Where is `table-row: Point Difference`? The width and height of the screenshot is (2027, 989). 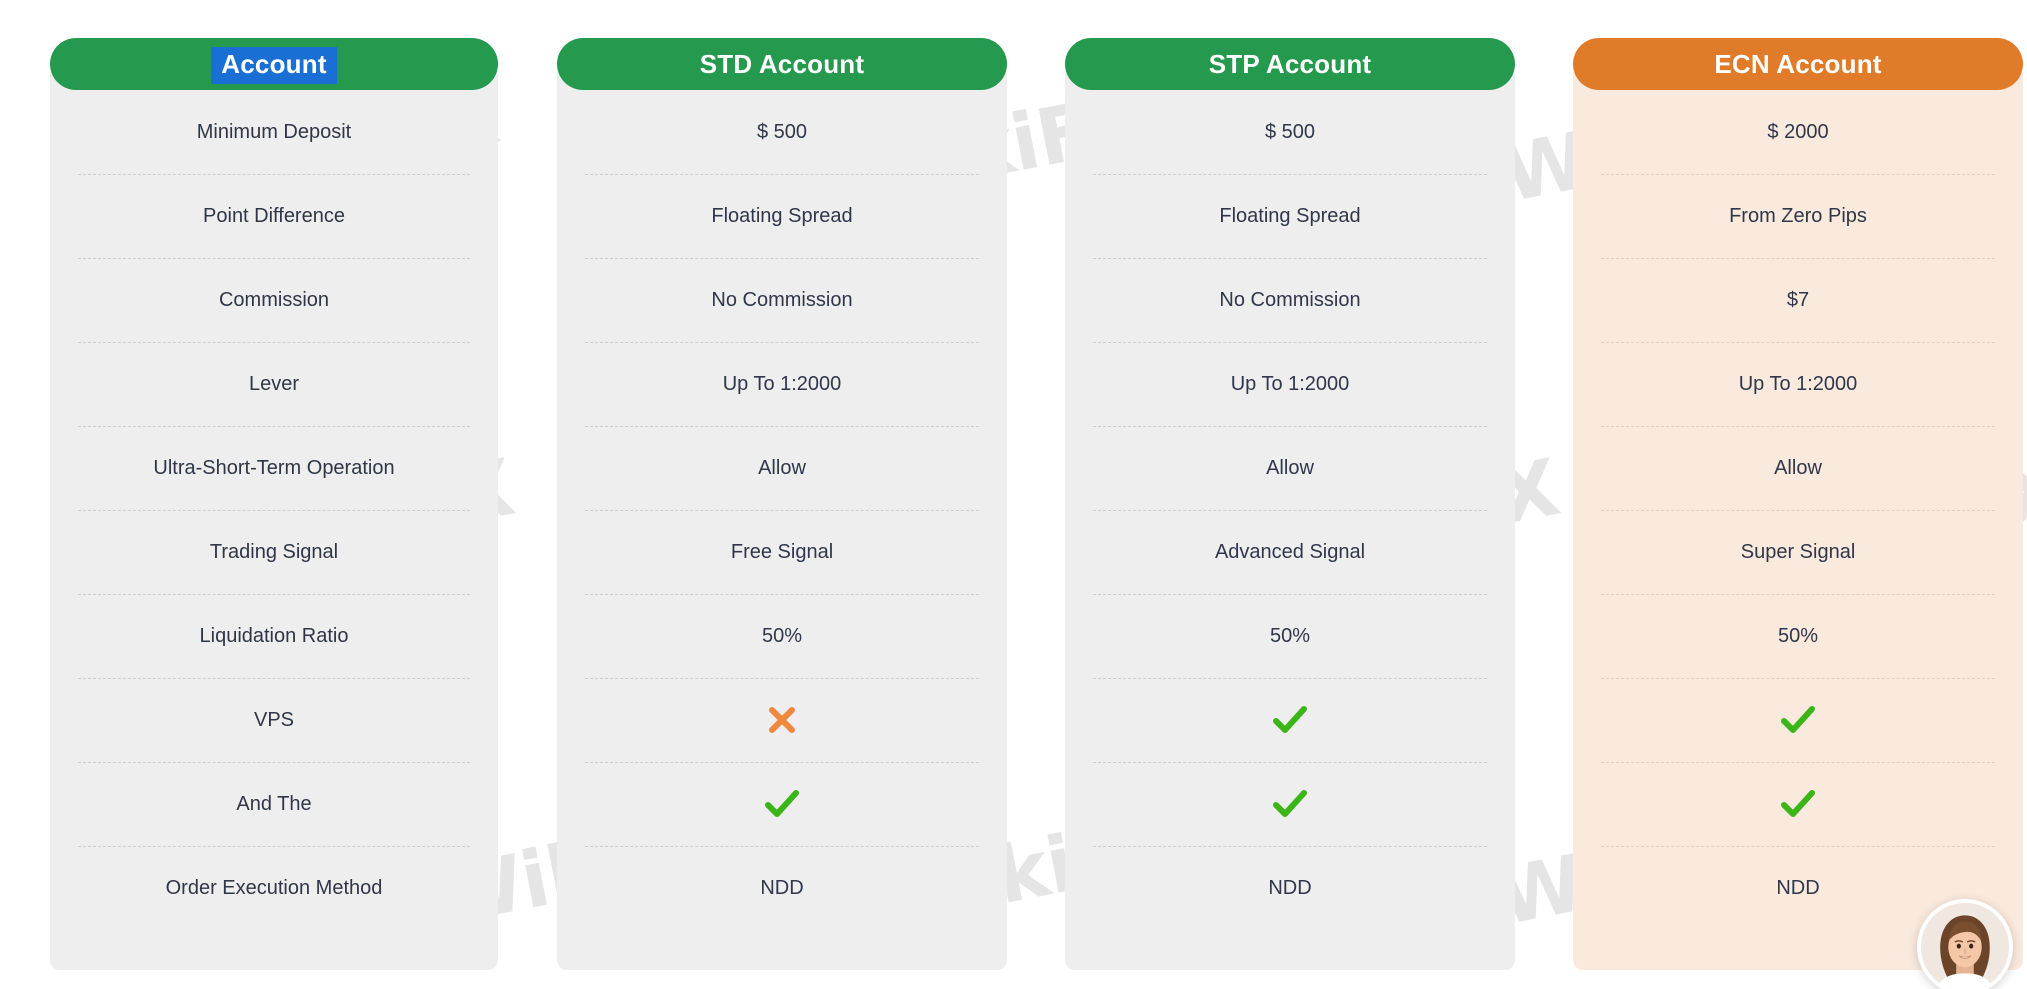 table-row: Point Difference is located at coordinates (274, 216).